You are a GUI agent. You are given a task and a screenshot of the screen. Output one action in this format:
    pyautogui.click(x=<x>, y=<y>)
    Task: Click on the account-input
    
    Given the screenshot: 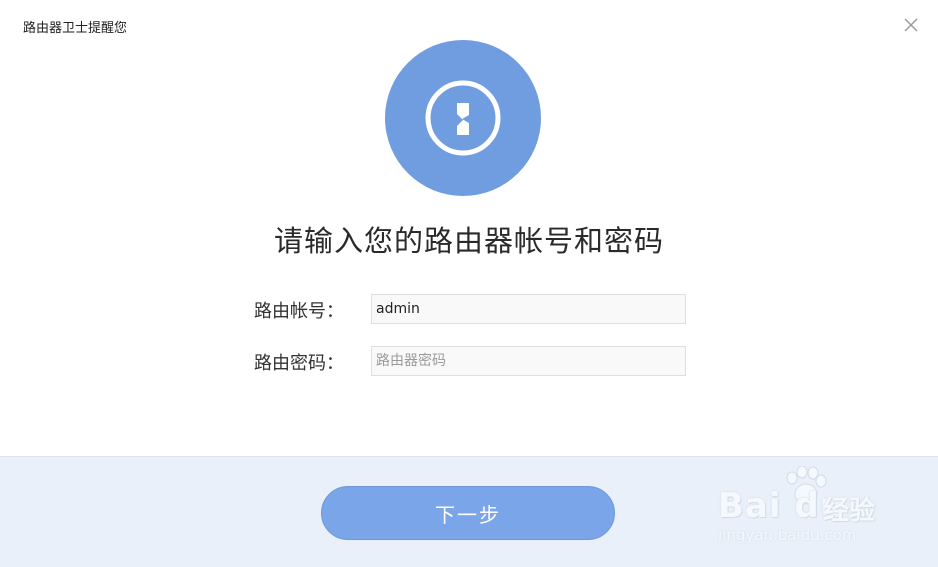 What is the action you would take?
    pyautogui.click(x=528, y=309)
    